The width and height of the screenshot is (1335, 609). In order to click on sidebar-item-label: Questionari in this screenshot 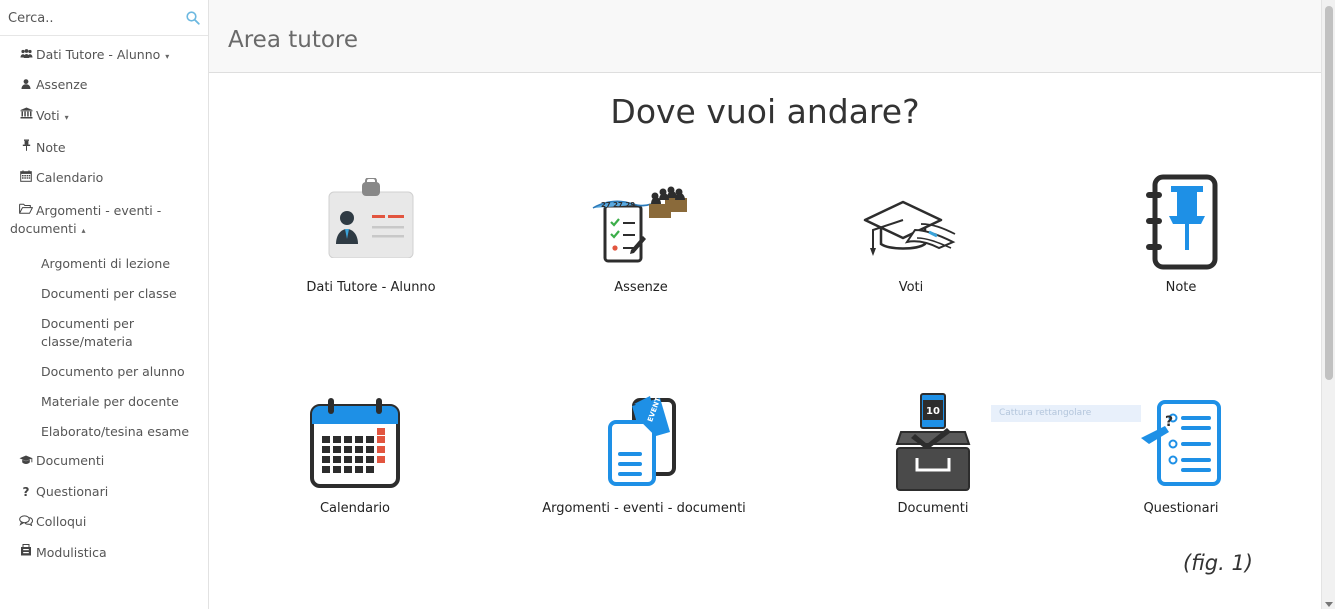, I will do `click(72, 491)`.